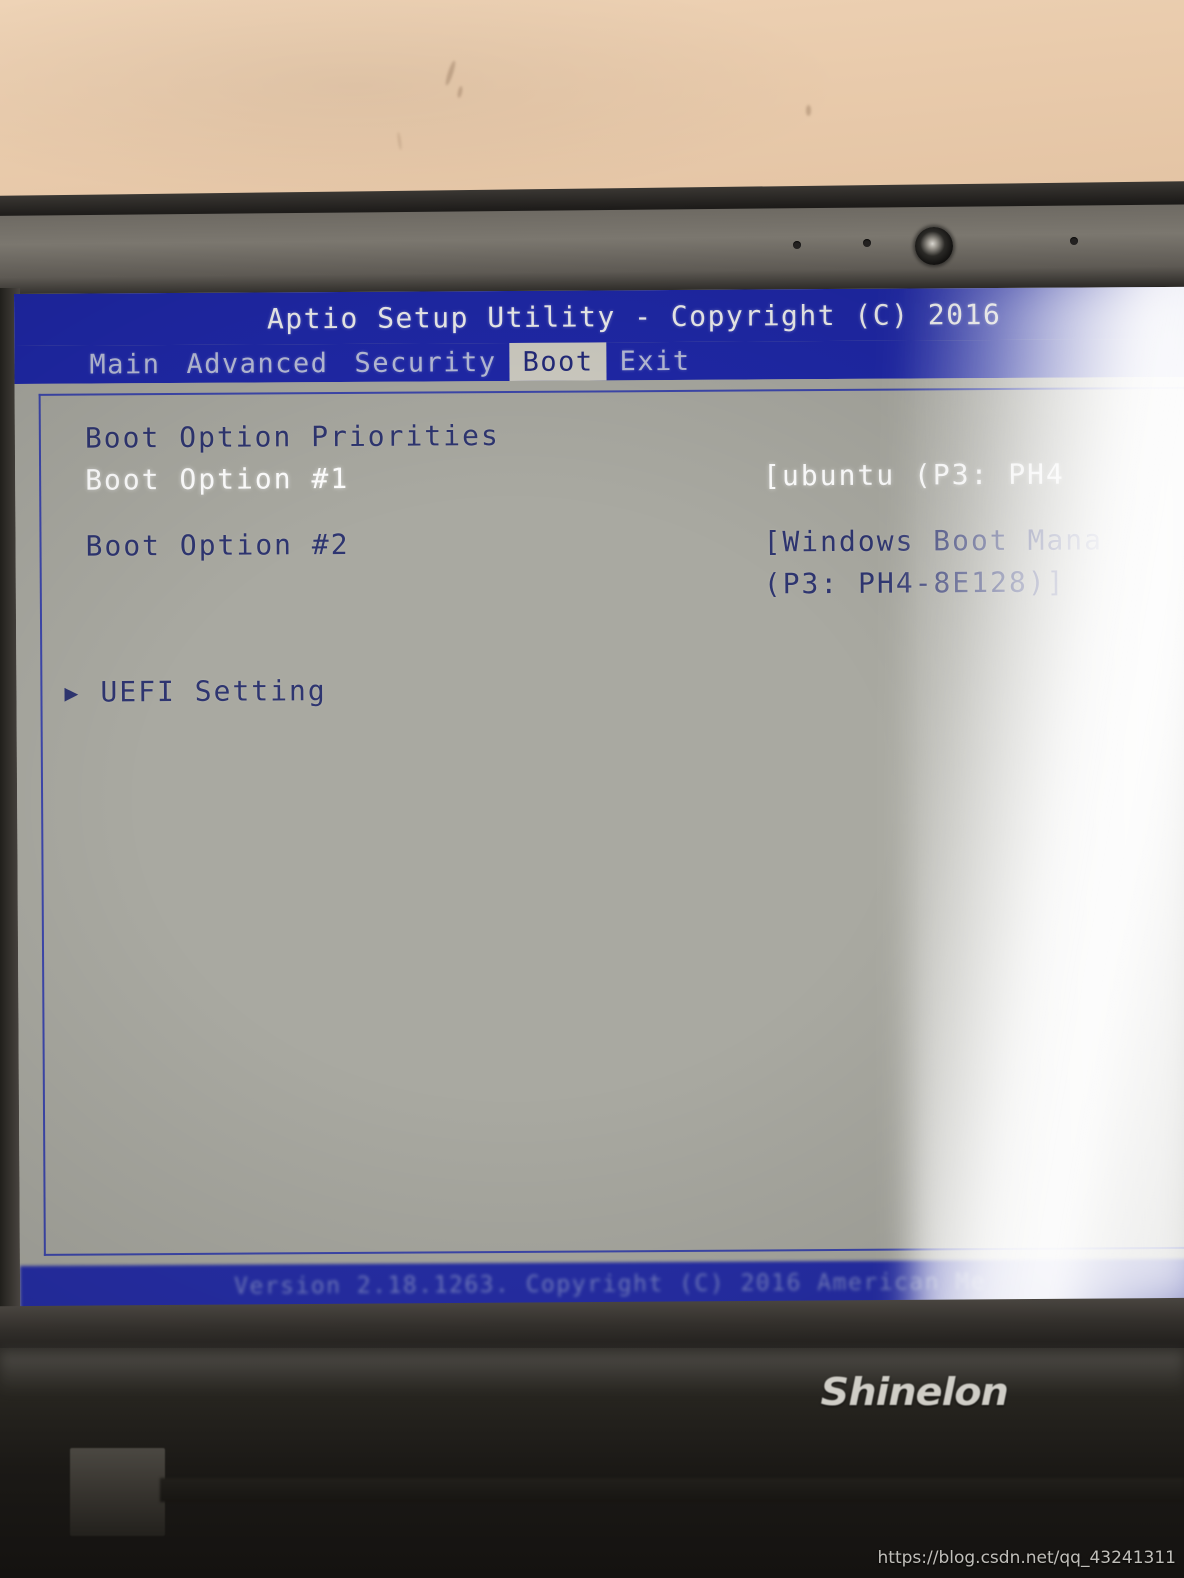  Describe the element at coordinates (914, 1392) in the screenshot. I see `brand-logo: Shinelon` at that location.